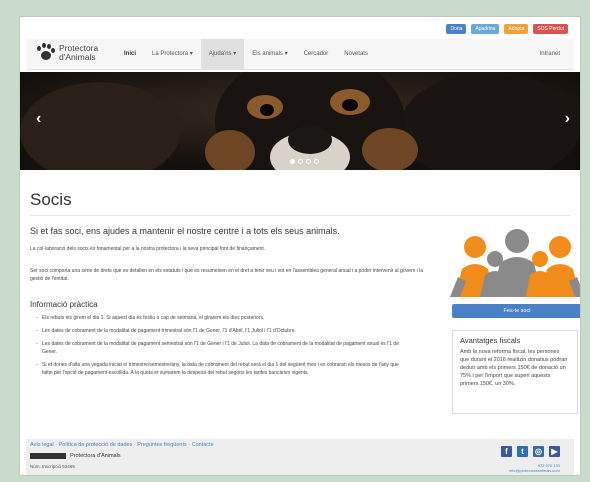  What do you see at coordinates (530, 451) in the screenshot?
I see `social-links: f t ◎ ▶` at bounding box center [530, 451].